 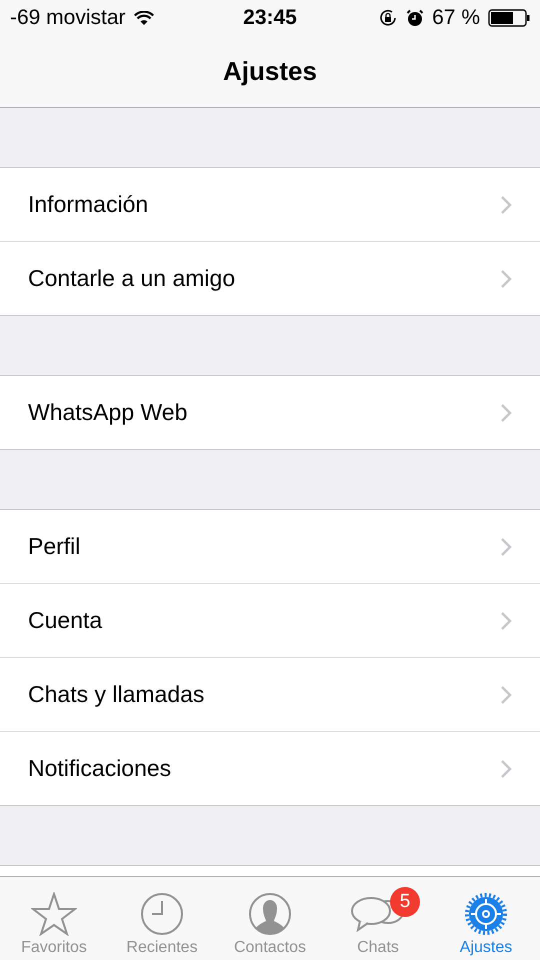 I want to click on clock-time: 23:45, so click(x=270, y=18).